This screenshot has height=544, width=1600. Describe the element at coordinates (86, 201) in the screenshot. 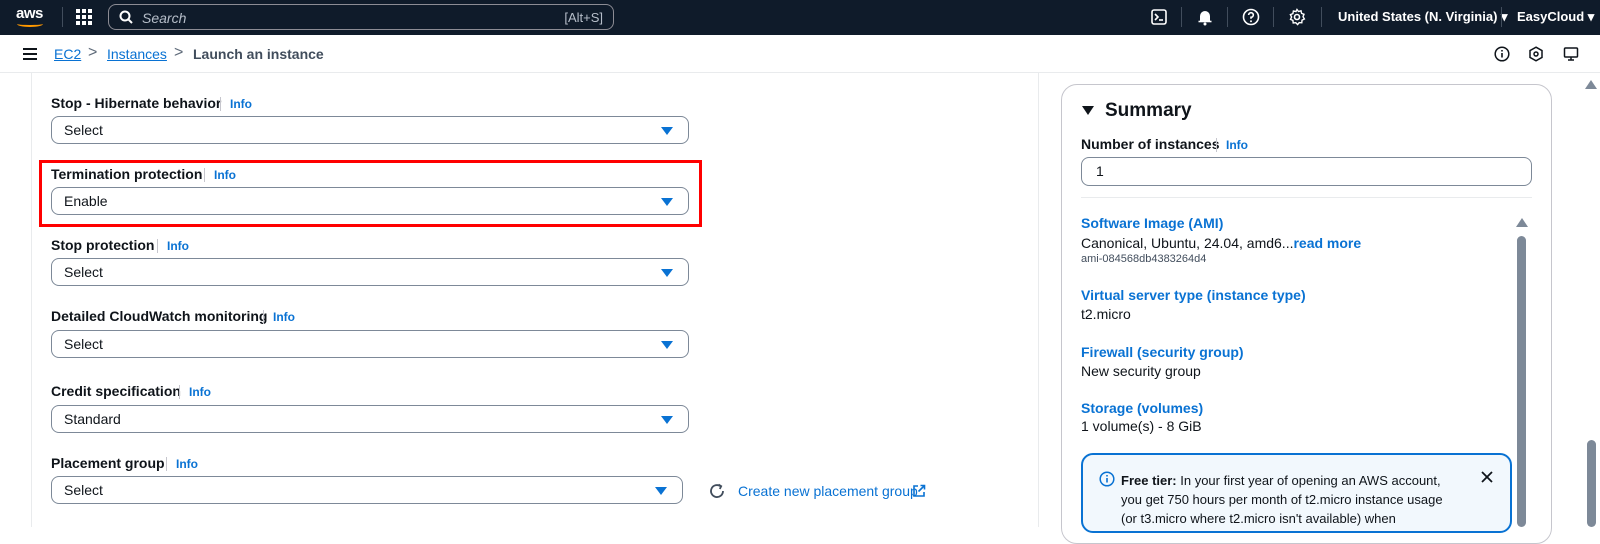

I see `select-value: Enable` at that location.